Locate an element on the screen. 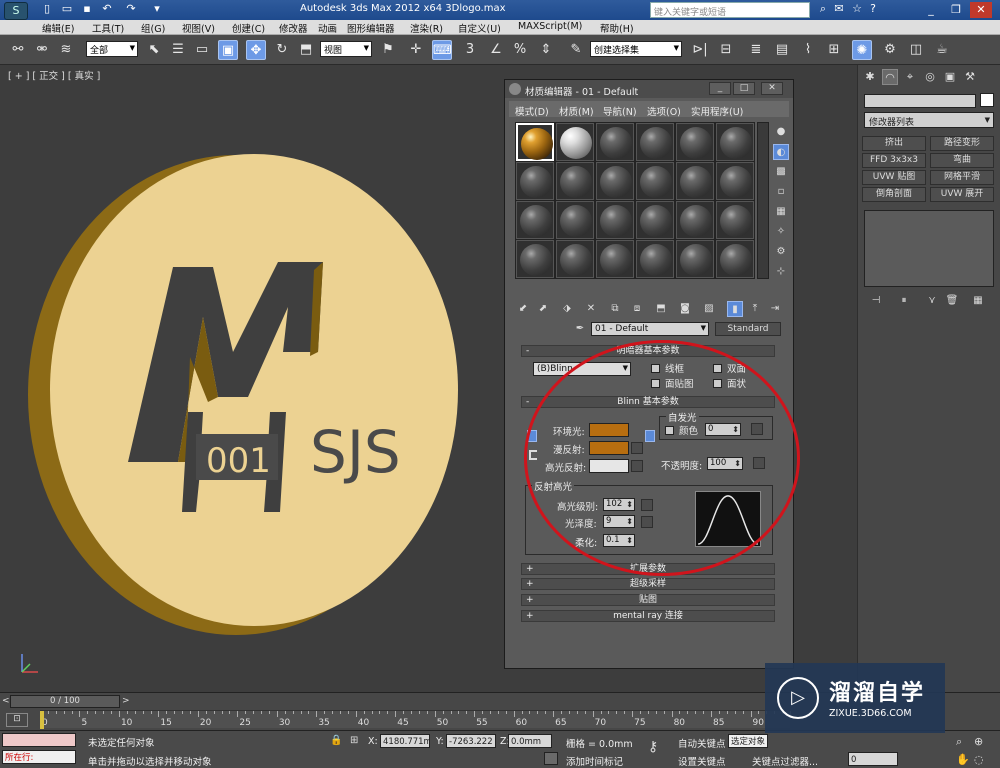  assign-material-icon: ⬗ is located at coordinates (567, 309).